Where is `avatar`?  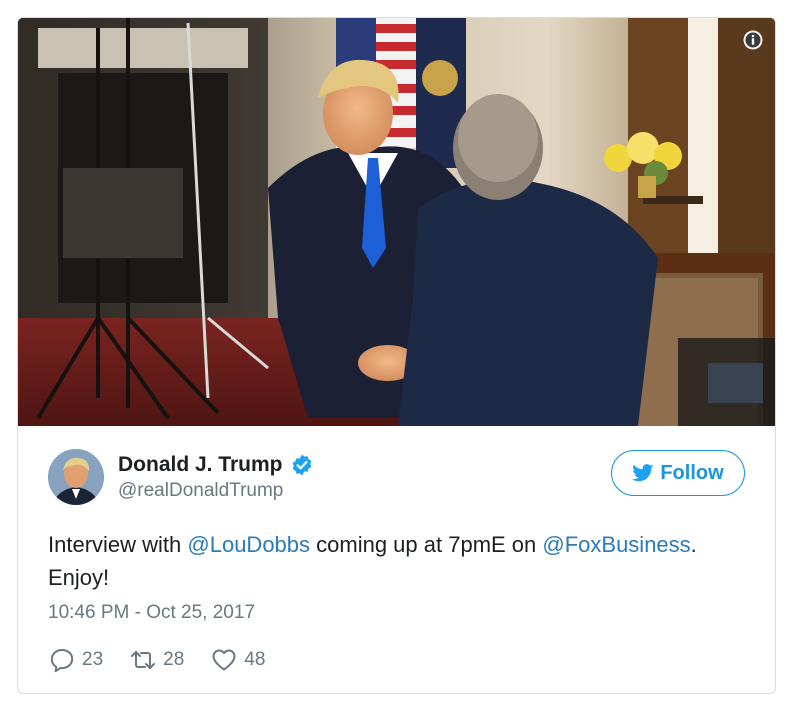 avatar is located at coordinates (76, 477).